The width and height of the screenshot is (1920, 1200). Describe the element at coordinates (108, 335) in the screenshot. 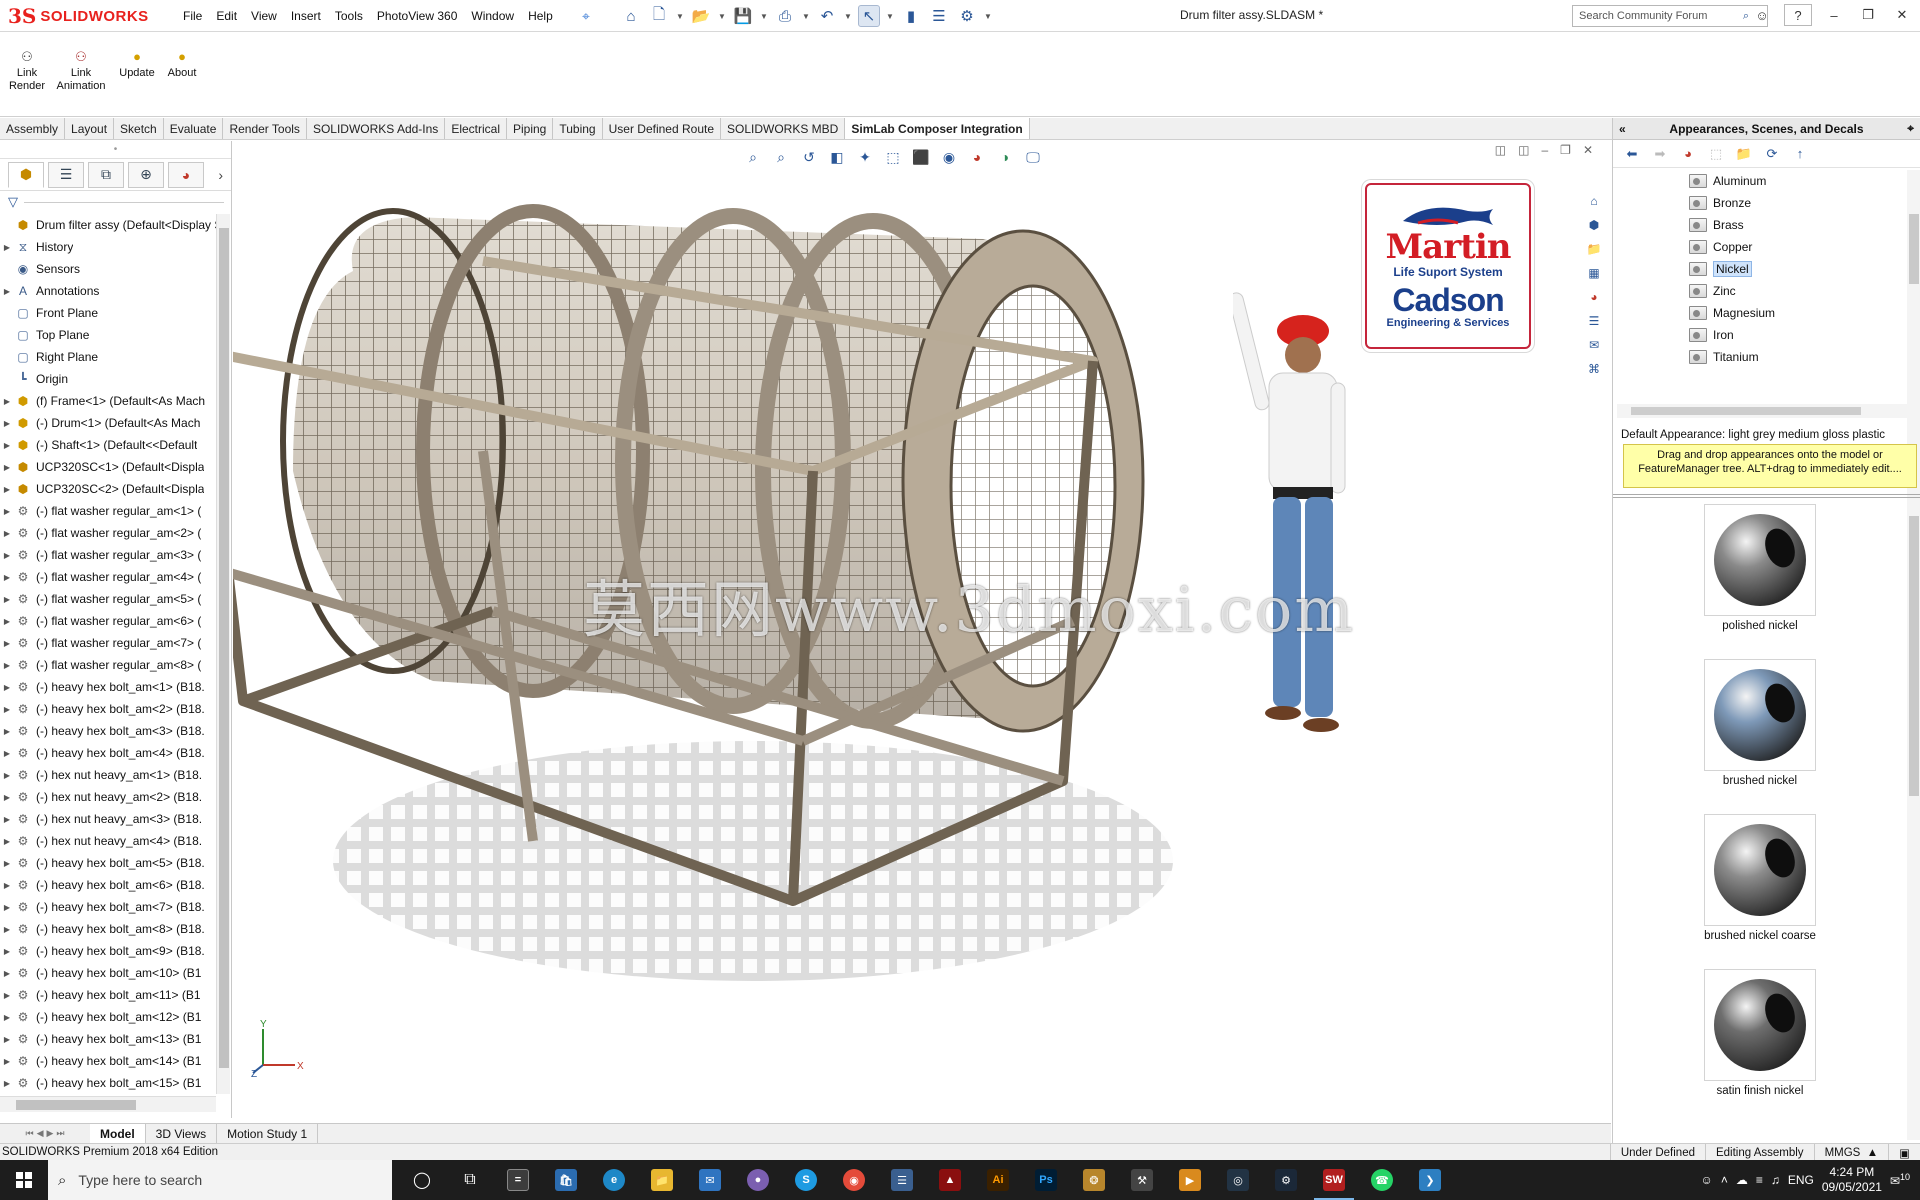

I see `tree-item: ▢ Top Plane` at that location.